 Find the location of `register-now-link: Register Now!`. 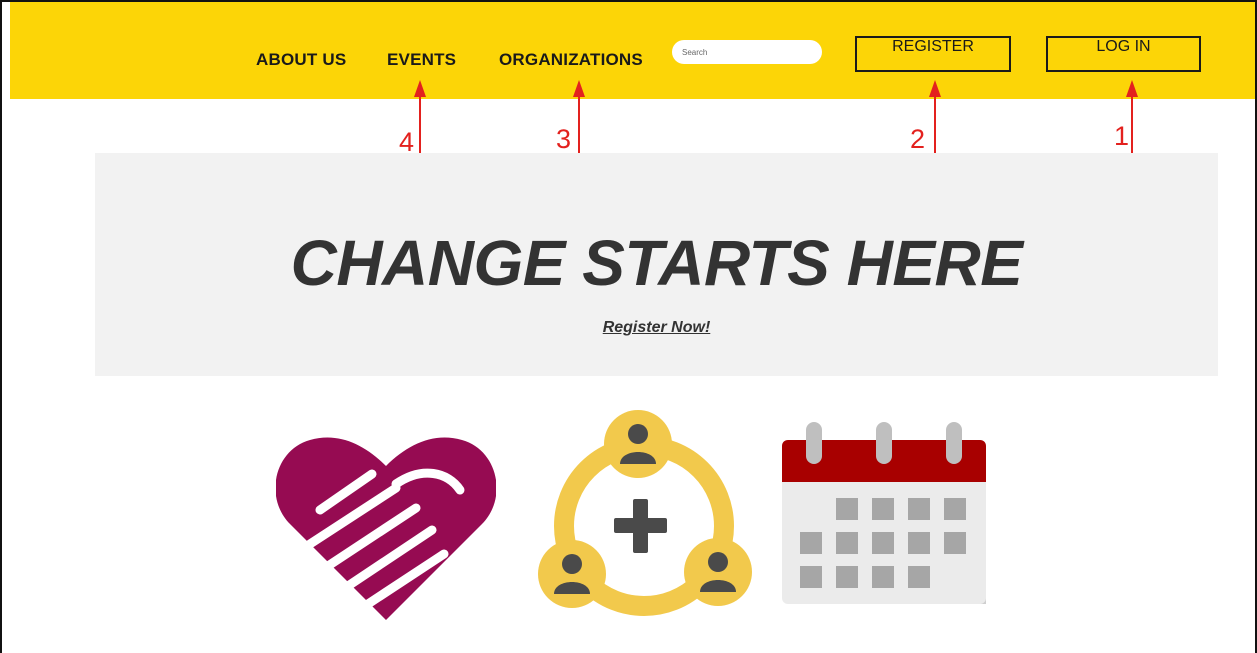

register-now-link: Register Now! is located at coordinates (656, 328).